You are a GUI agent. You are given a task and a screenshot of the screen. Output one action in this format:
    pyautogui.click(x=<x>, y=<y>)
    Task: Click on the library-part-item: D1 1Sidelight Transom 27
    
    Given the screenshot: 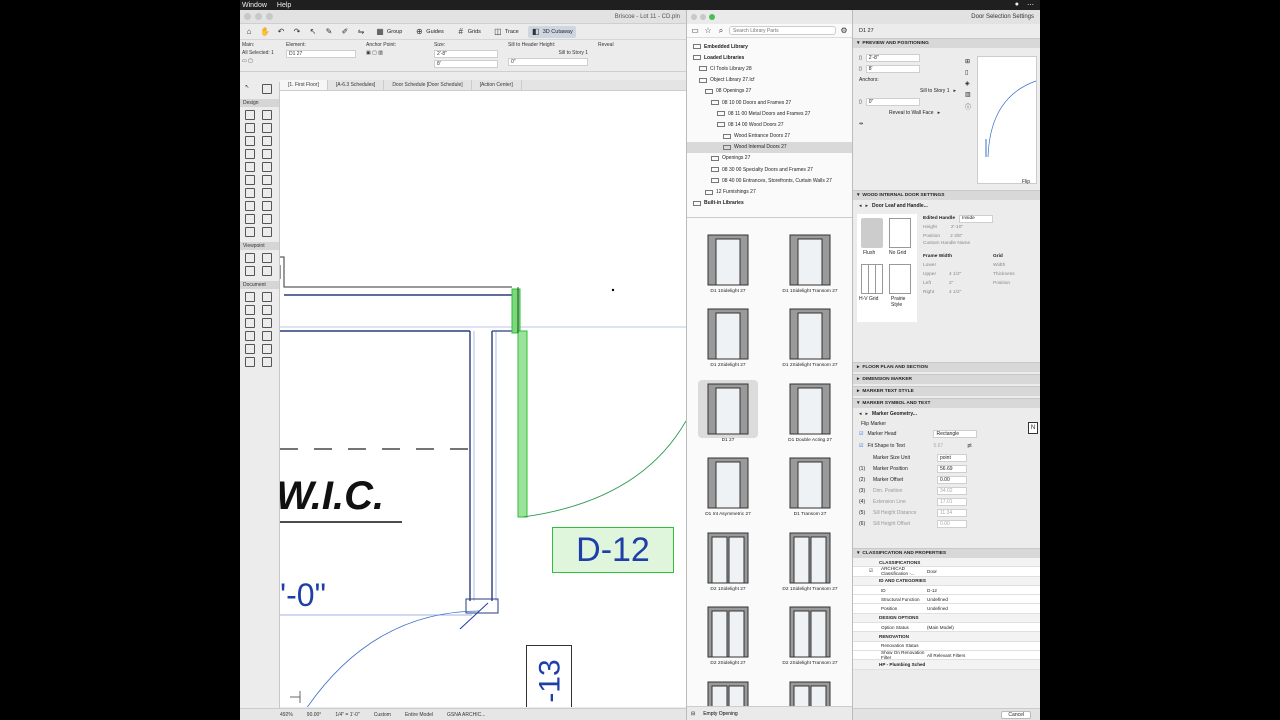 What is the action you would take?
    pyautogui.click(x=810, y=259)
    